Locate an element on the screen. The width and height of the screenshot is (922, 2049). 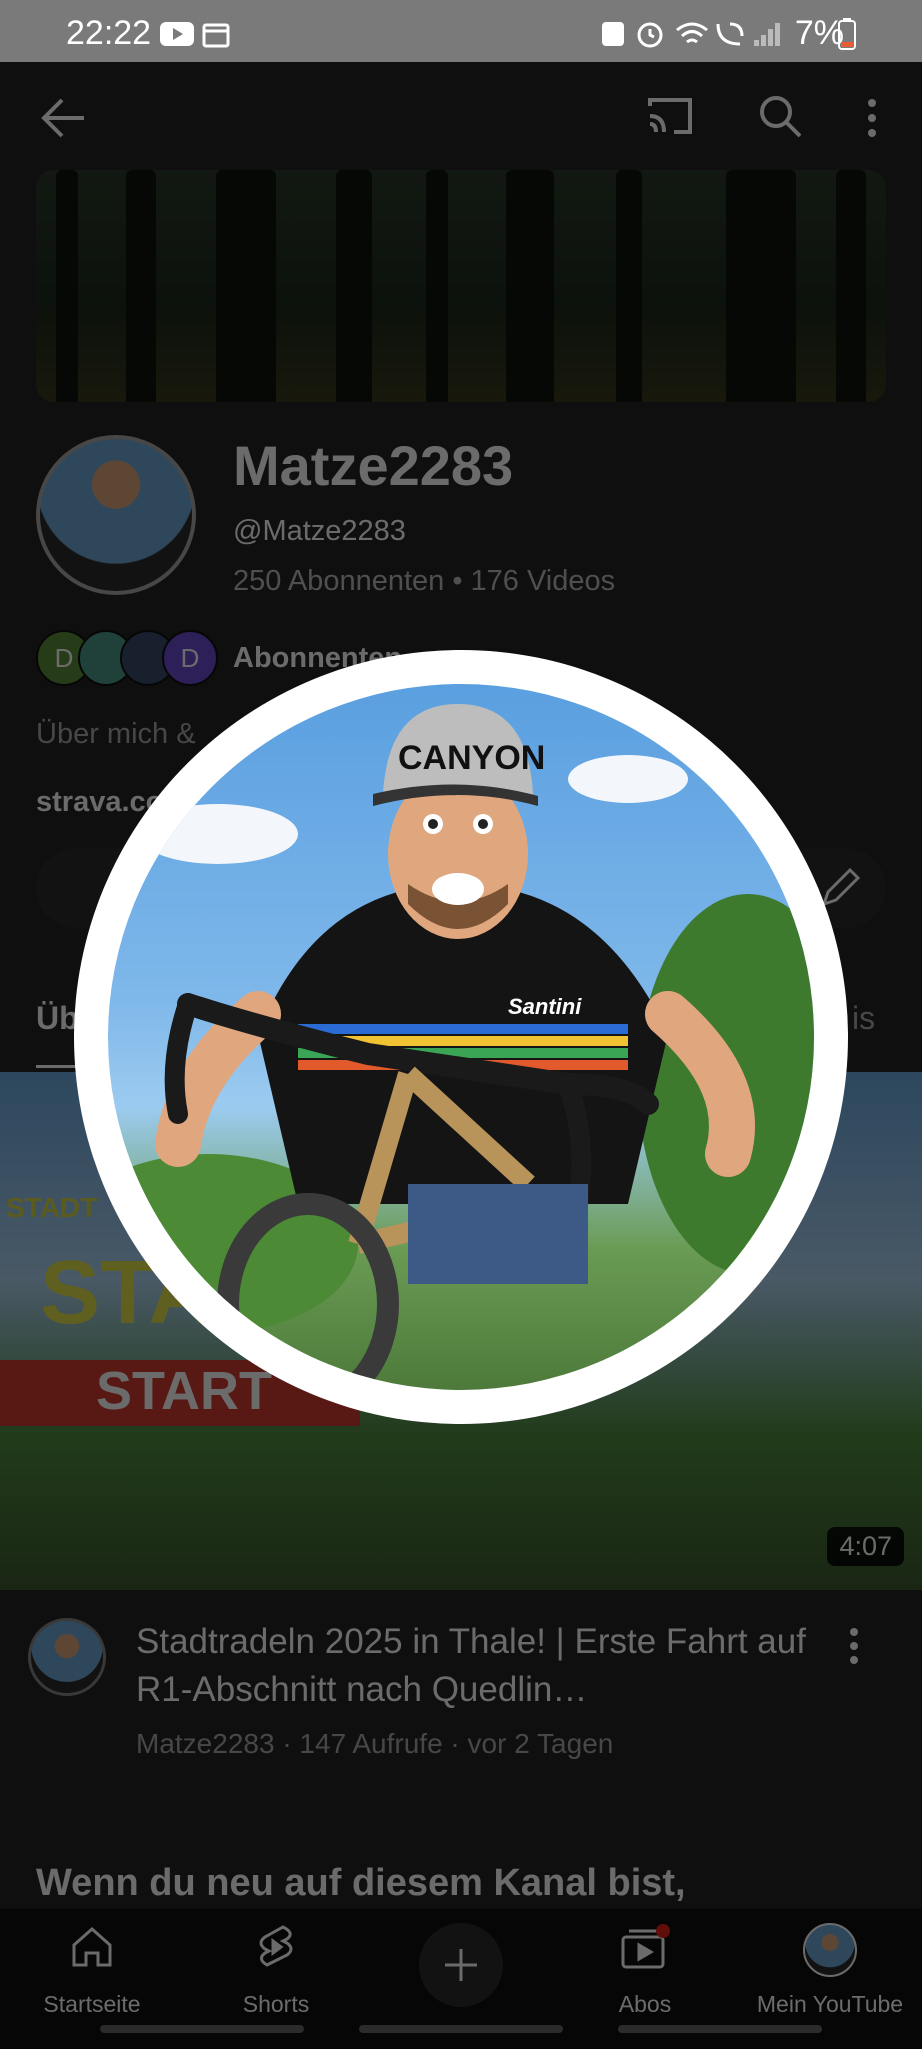
more-options-button is located at coordinates (872, 120).